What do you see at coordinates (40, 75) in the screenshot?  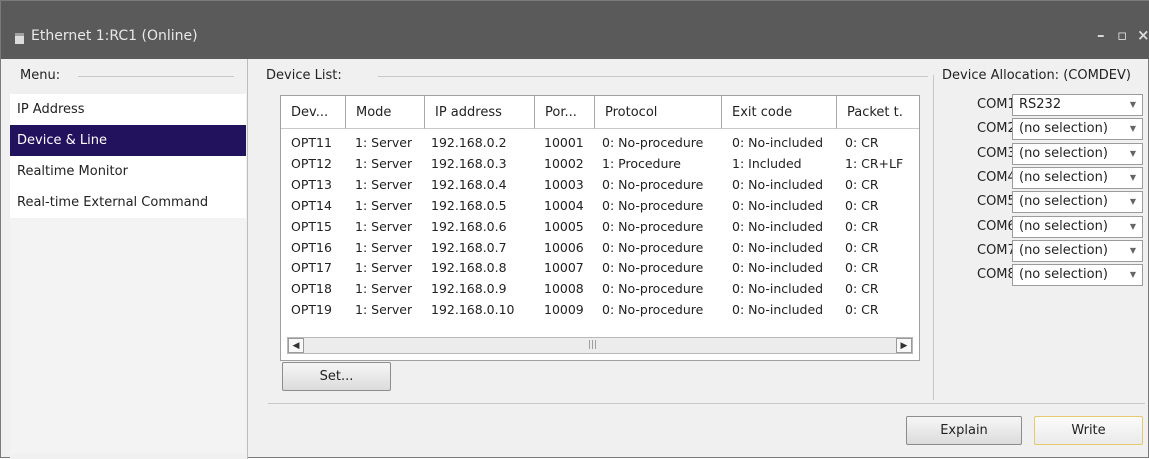 I see `menu-header: Menu:` at bounding box center [40, 75].